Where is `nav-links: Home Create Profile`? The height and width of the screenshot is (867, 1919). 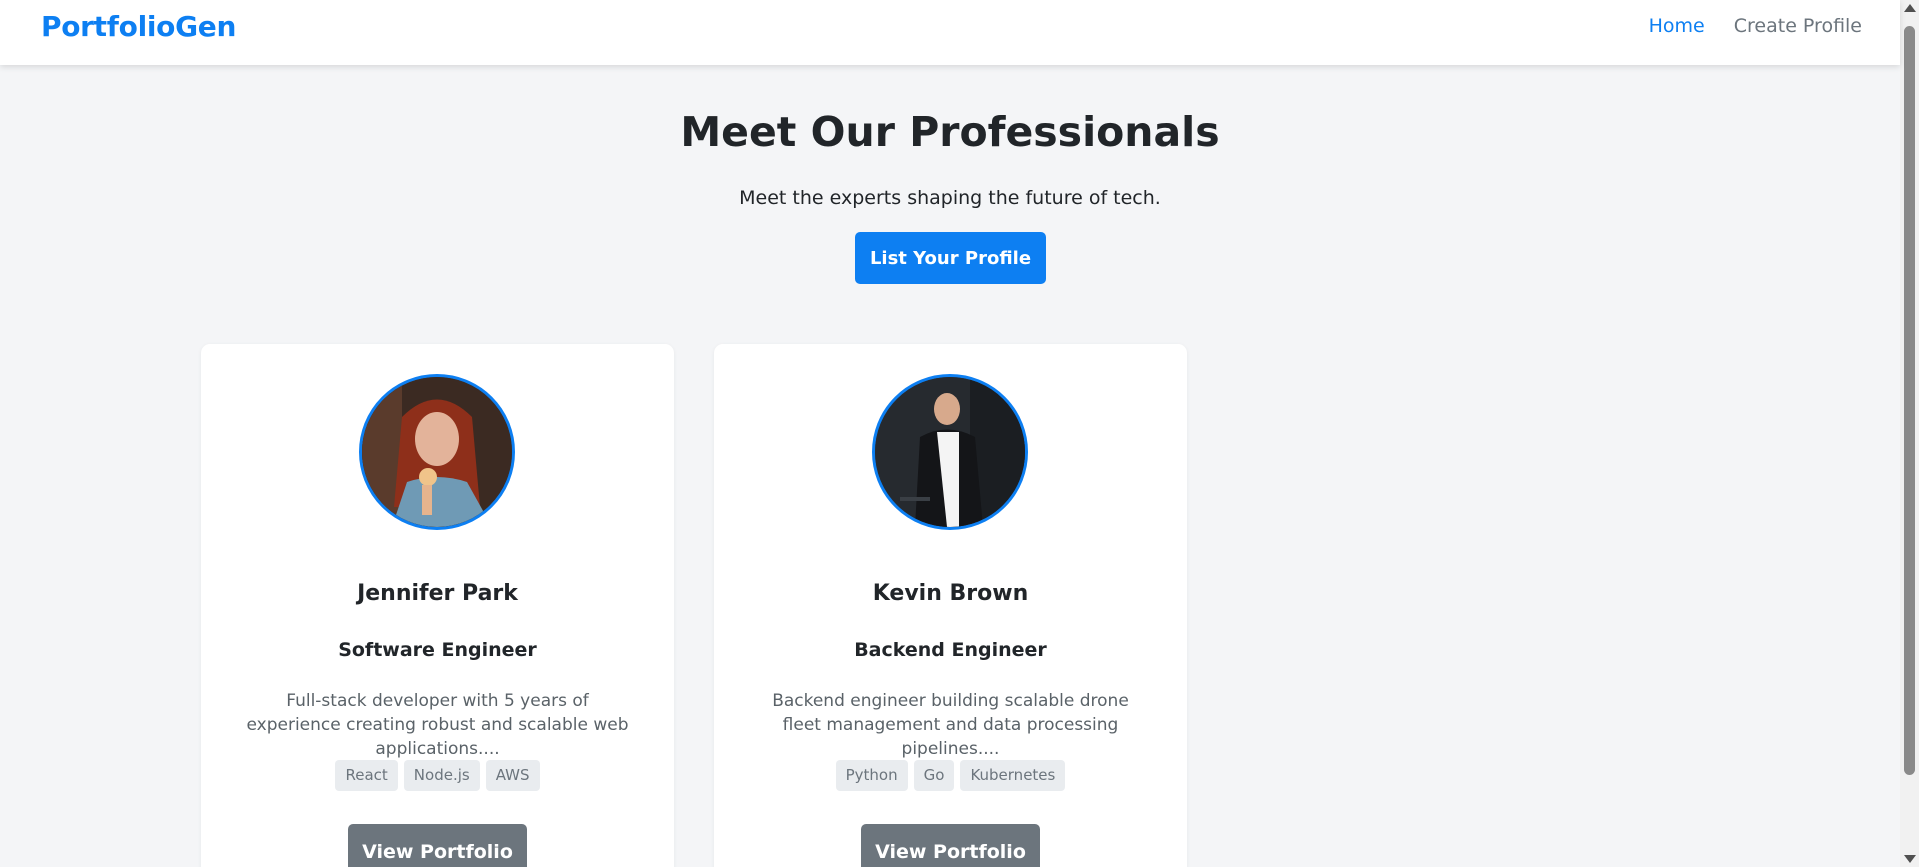 nav-links: Home Create Profile is located at coordinates (1755, 26).